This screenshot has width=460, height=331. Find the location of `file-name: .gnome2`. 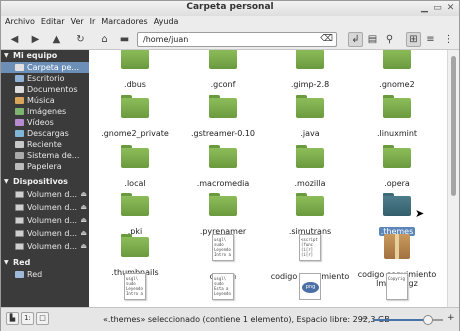

file-name: .gnome2 is located at coordinates (397, 84).